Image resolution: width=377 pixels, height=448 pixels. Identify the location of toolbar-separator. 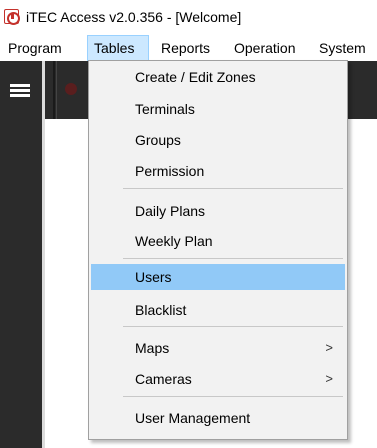
(54, 90).